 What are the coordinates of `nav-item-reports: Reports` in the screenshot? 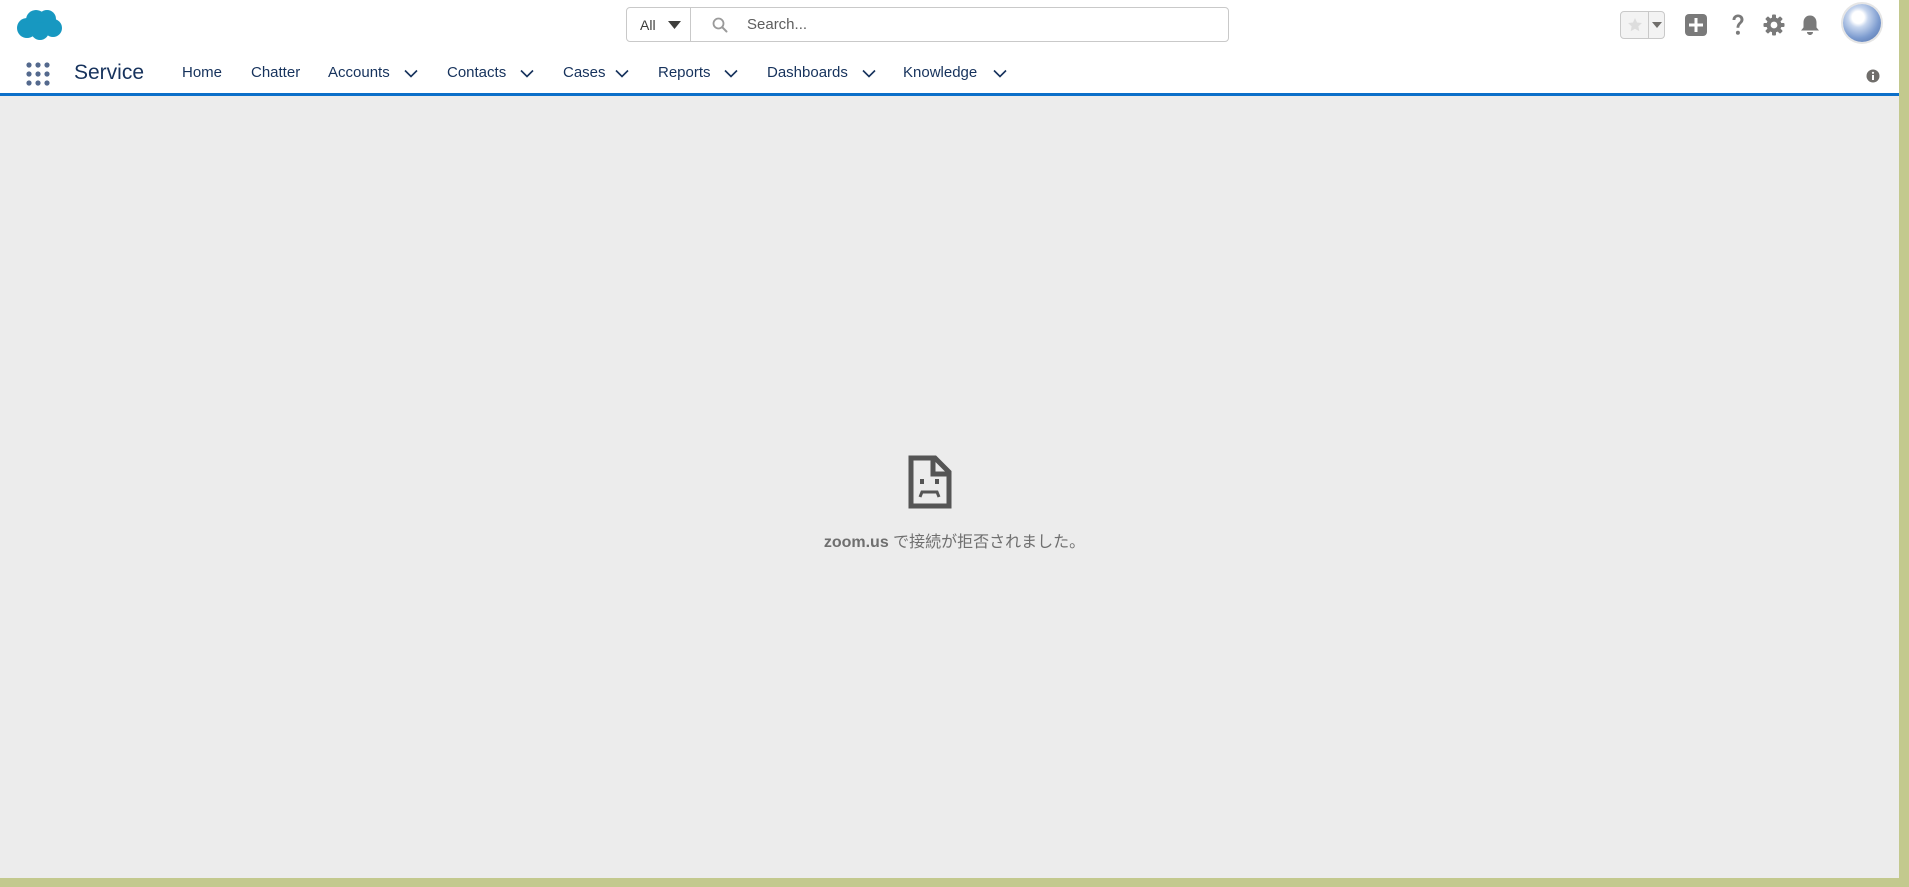 It's located at (684, 74).